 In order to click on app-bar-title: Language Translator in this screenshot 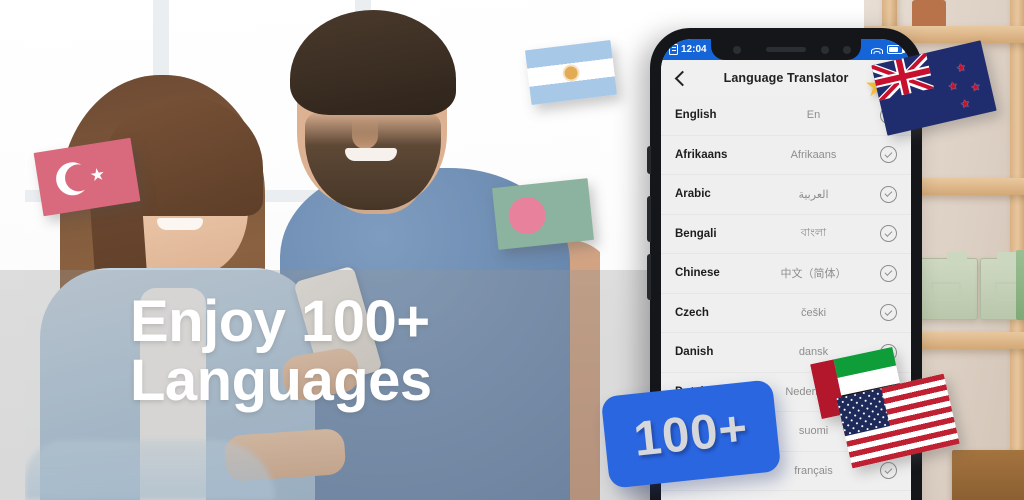, I will do `click(786, 78)`.